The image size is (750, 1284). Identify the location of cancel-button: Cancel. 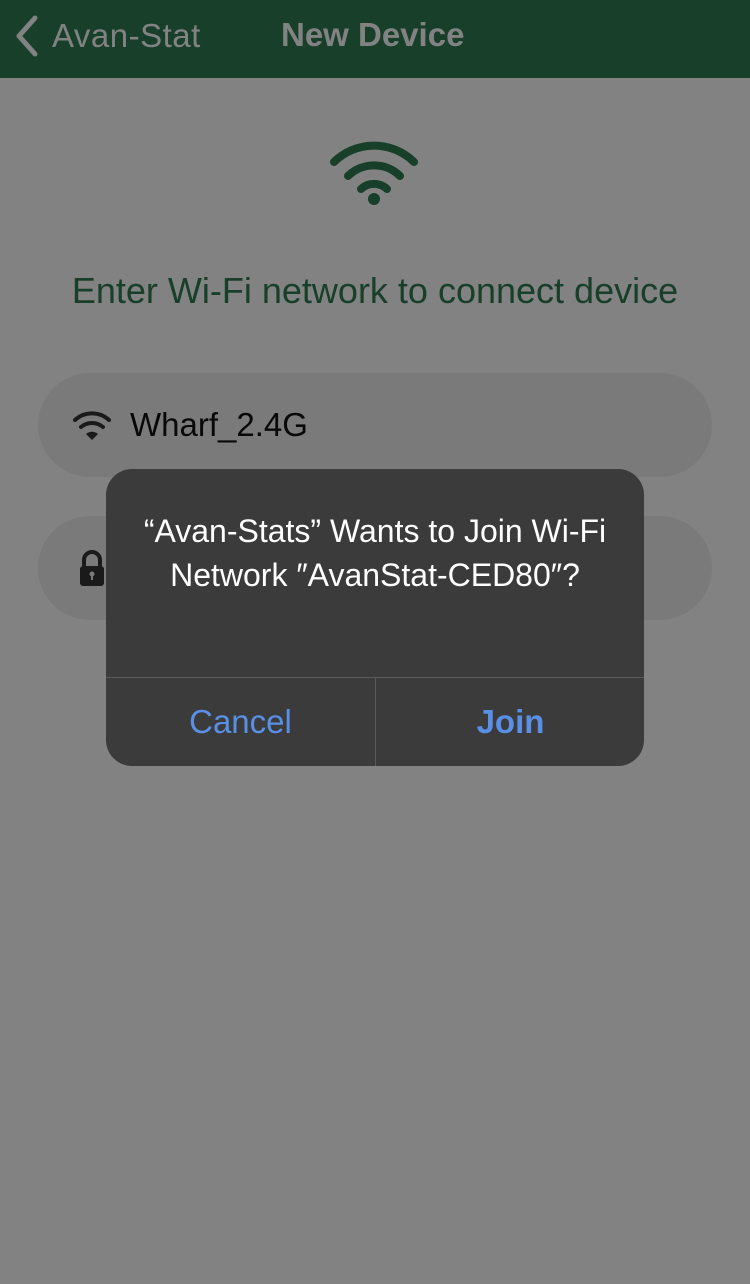
(240, 722).